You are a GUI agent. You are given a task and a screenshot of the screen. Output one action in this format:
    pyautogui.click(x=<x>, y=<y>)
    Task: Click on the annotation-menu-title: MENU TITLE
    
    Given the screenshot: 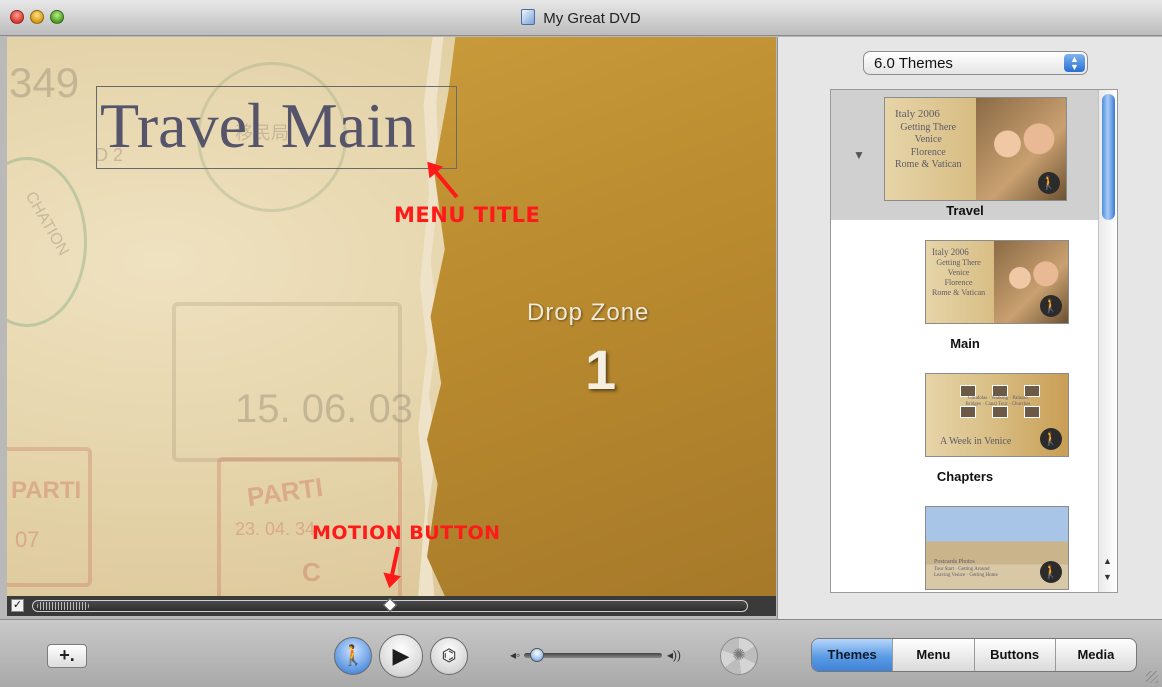 What is the action you would take?
    pyautogui.click(x=467, y=215)
    